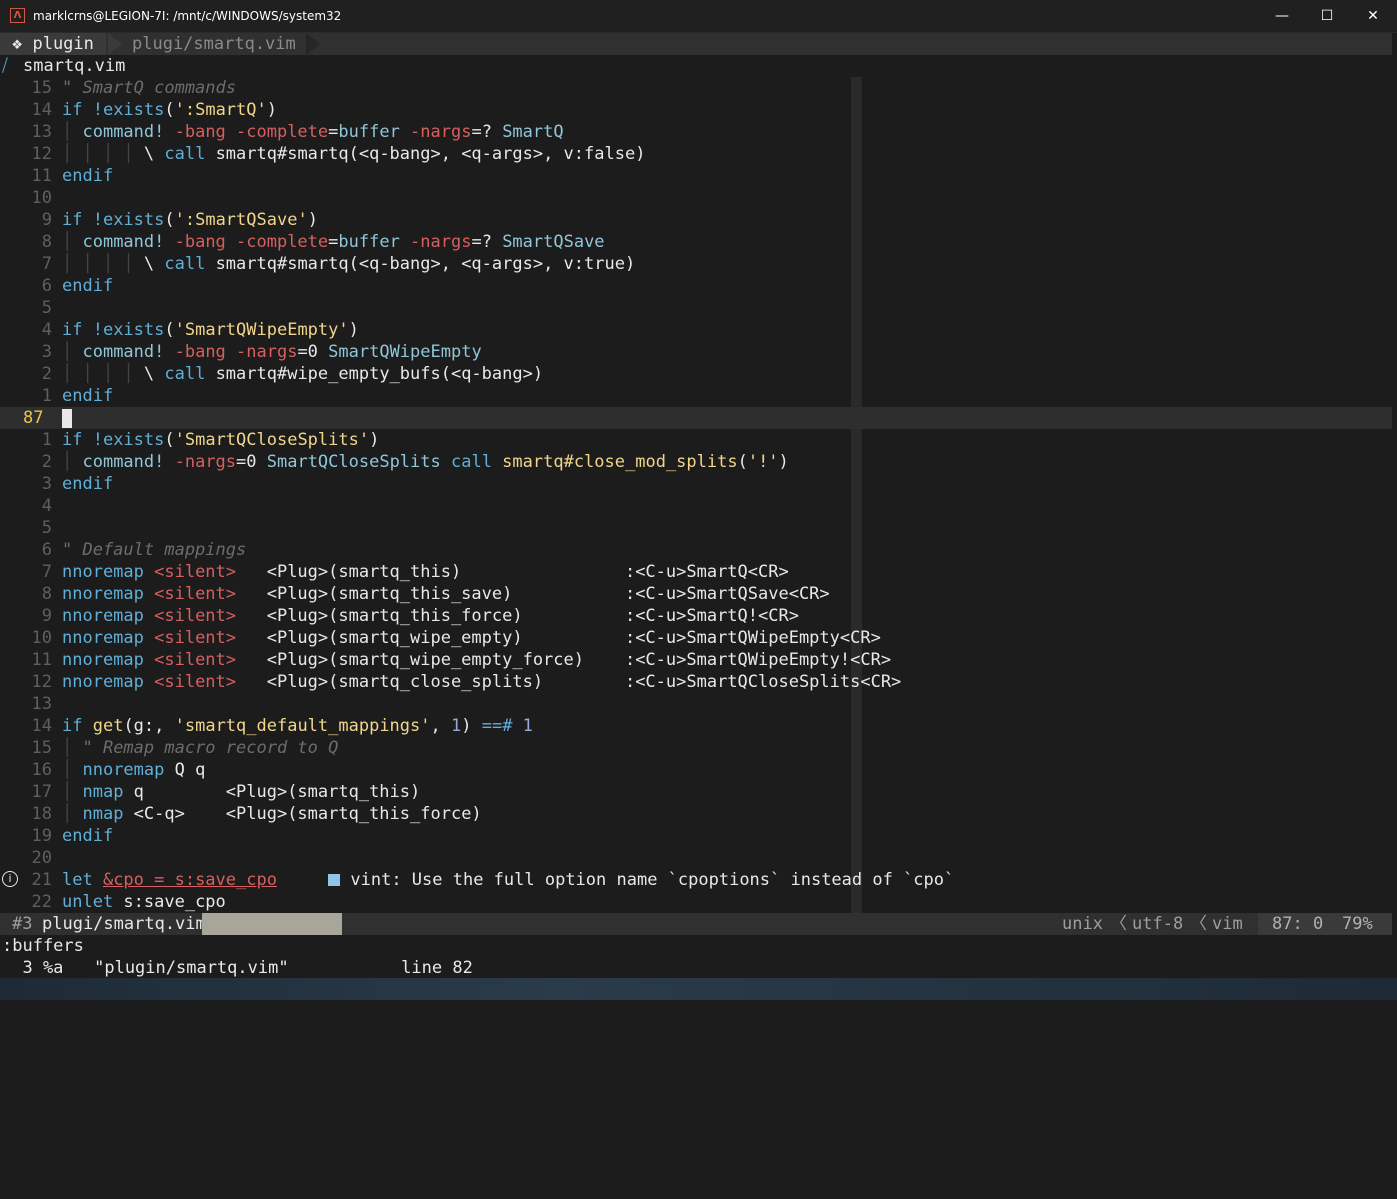 The width and height of the screenshot is (1397, 1199). What do you see at coordinates (128, 132) in the screenshot?
I see `code-token: command!` at bounding box center [128, 132].